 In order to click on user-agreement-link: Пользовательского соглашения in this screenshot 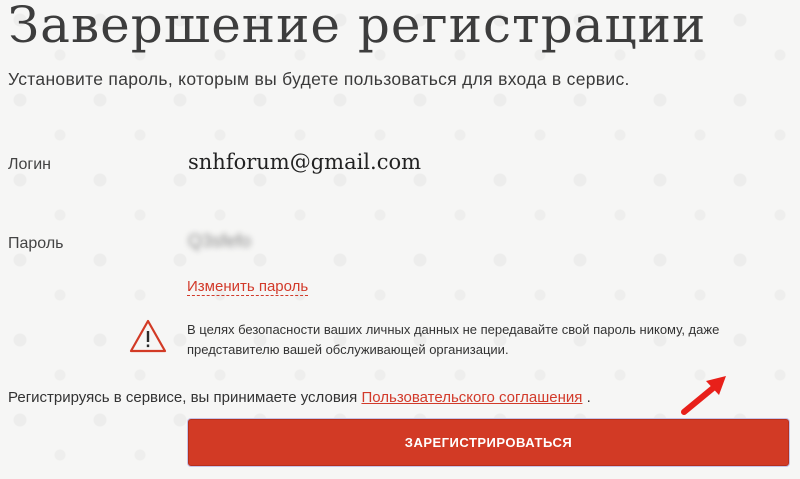, I will do `click(471, 397)`.